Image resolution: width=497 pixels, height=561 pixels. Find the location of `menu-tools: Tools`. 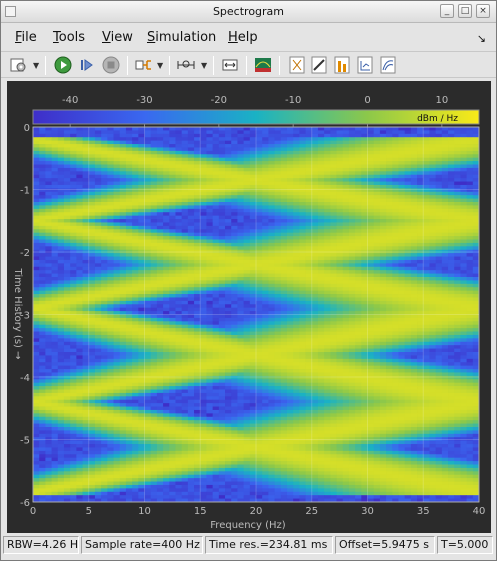

menu-tools: Tools is located at coordinates (69, 37).